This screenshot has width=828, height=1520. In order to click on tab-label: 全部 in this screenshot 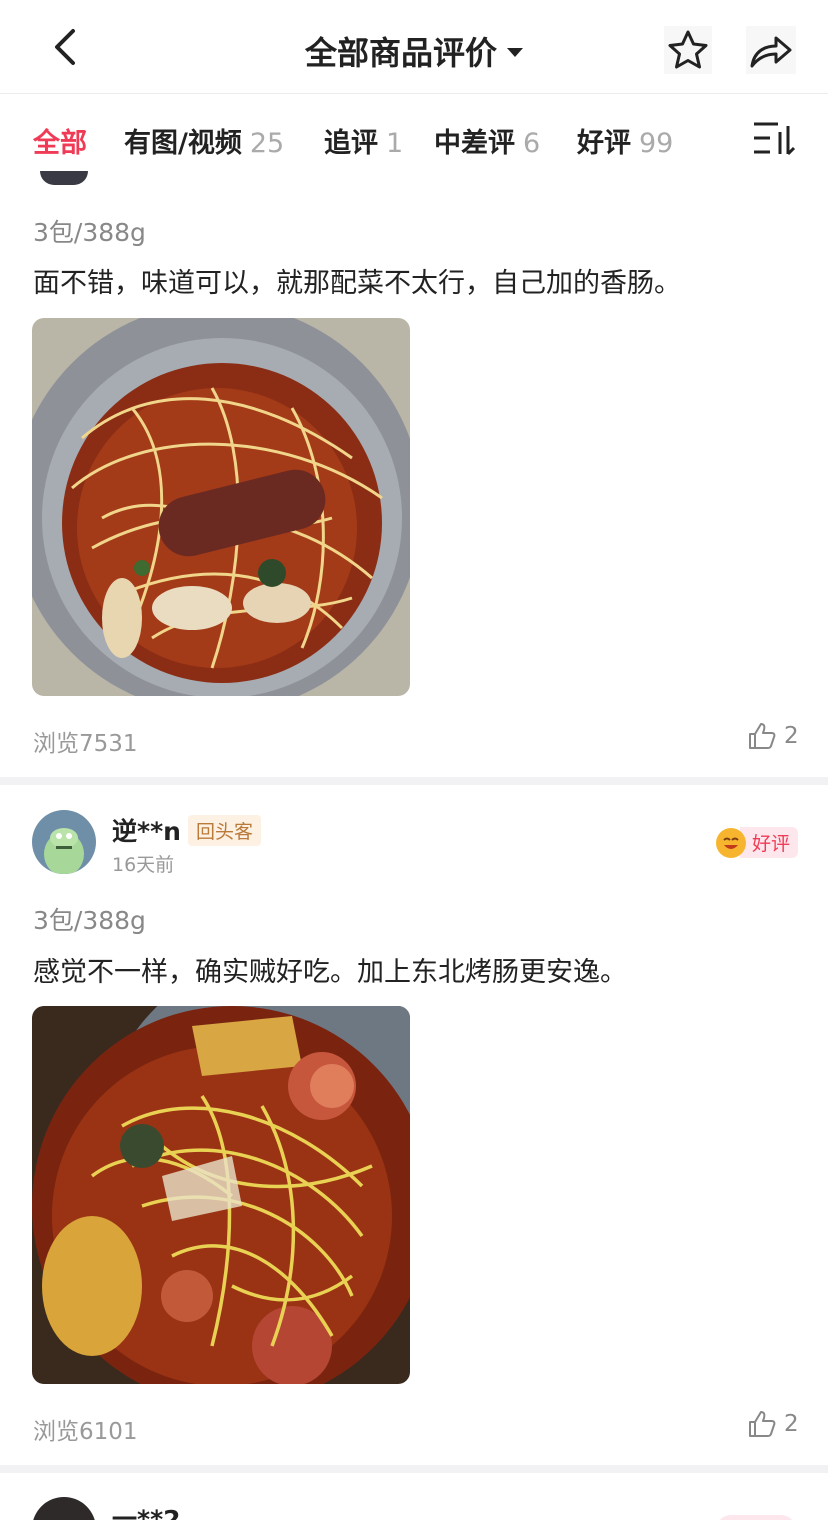, I will do `click(60, 143)`.